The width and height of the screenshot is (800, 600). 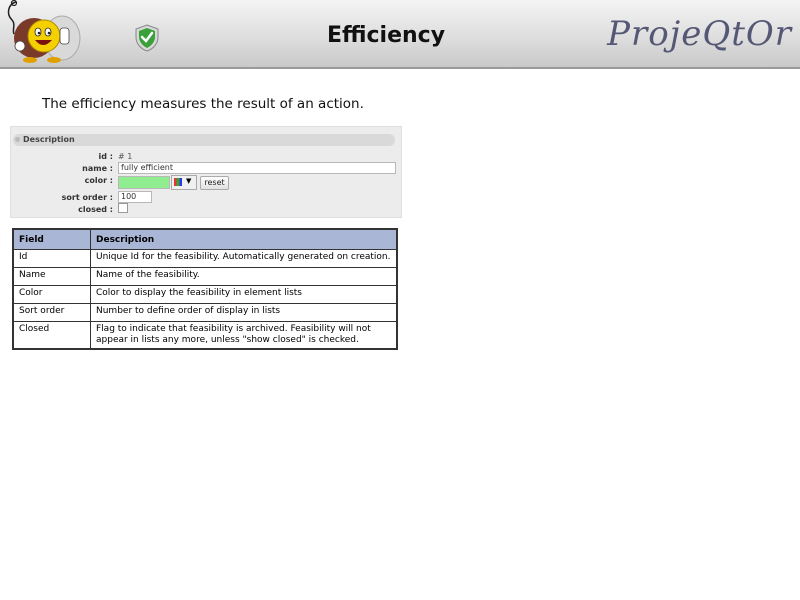 What do you see at coordinates (204, 140) in the screenshot?
I see `description-section-header: Description` at bounding box center [204, 140].